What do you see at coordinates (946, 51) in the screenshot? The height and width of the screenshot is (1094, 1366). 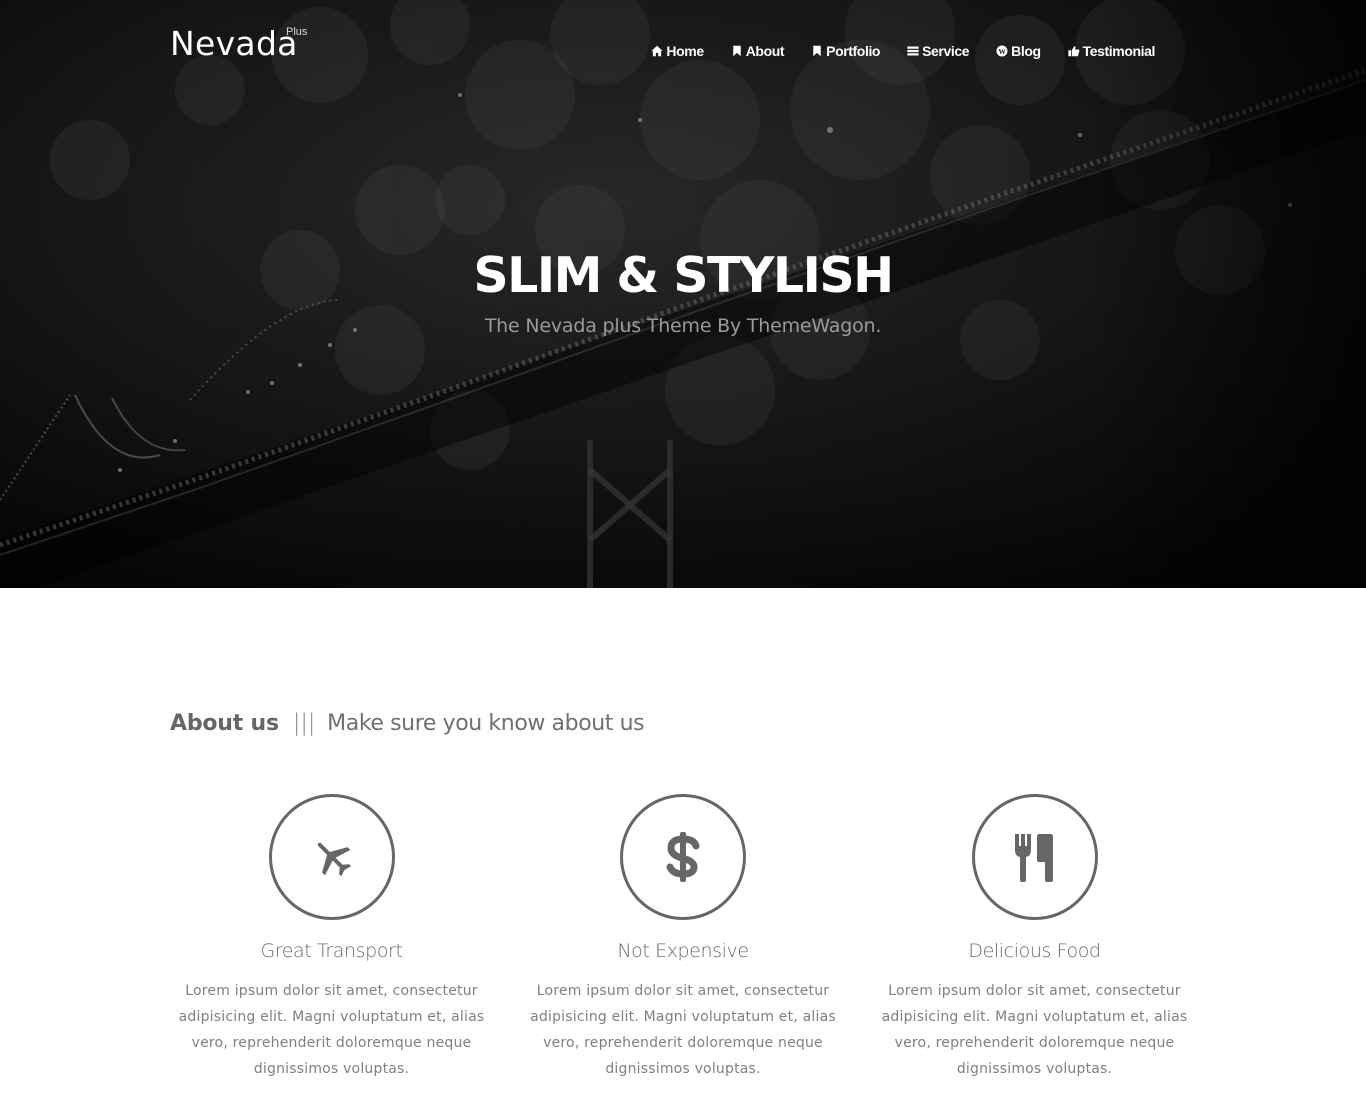 I see `nav-label: Service` at bounding box center [946, 51].